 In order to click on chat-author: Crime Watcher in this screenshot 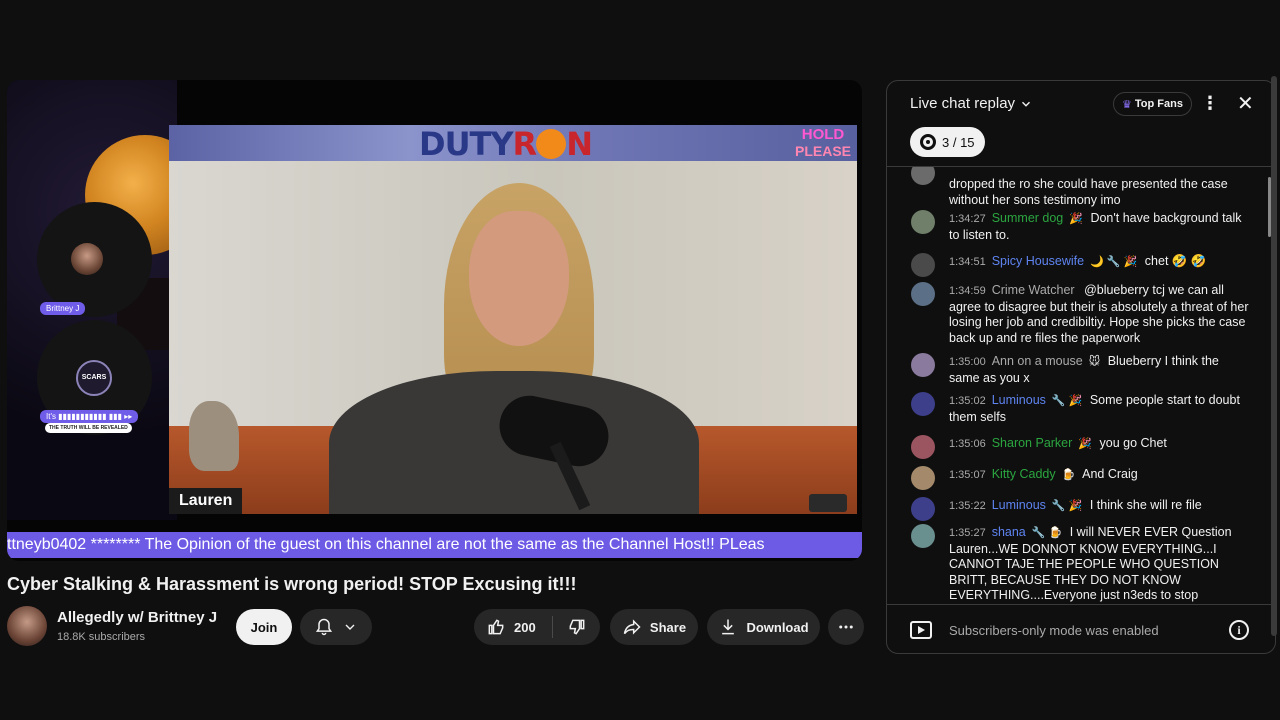, I will do `click(1033, 290)`.